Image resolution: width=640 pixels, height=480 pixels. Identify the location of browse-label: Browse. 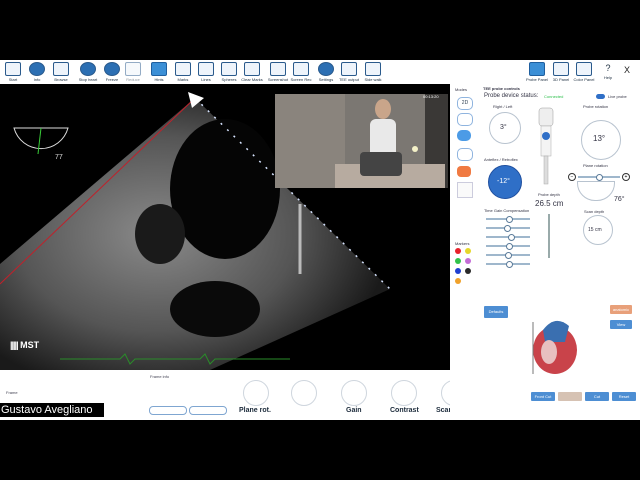
(61, 79).